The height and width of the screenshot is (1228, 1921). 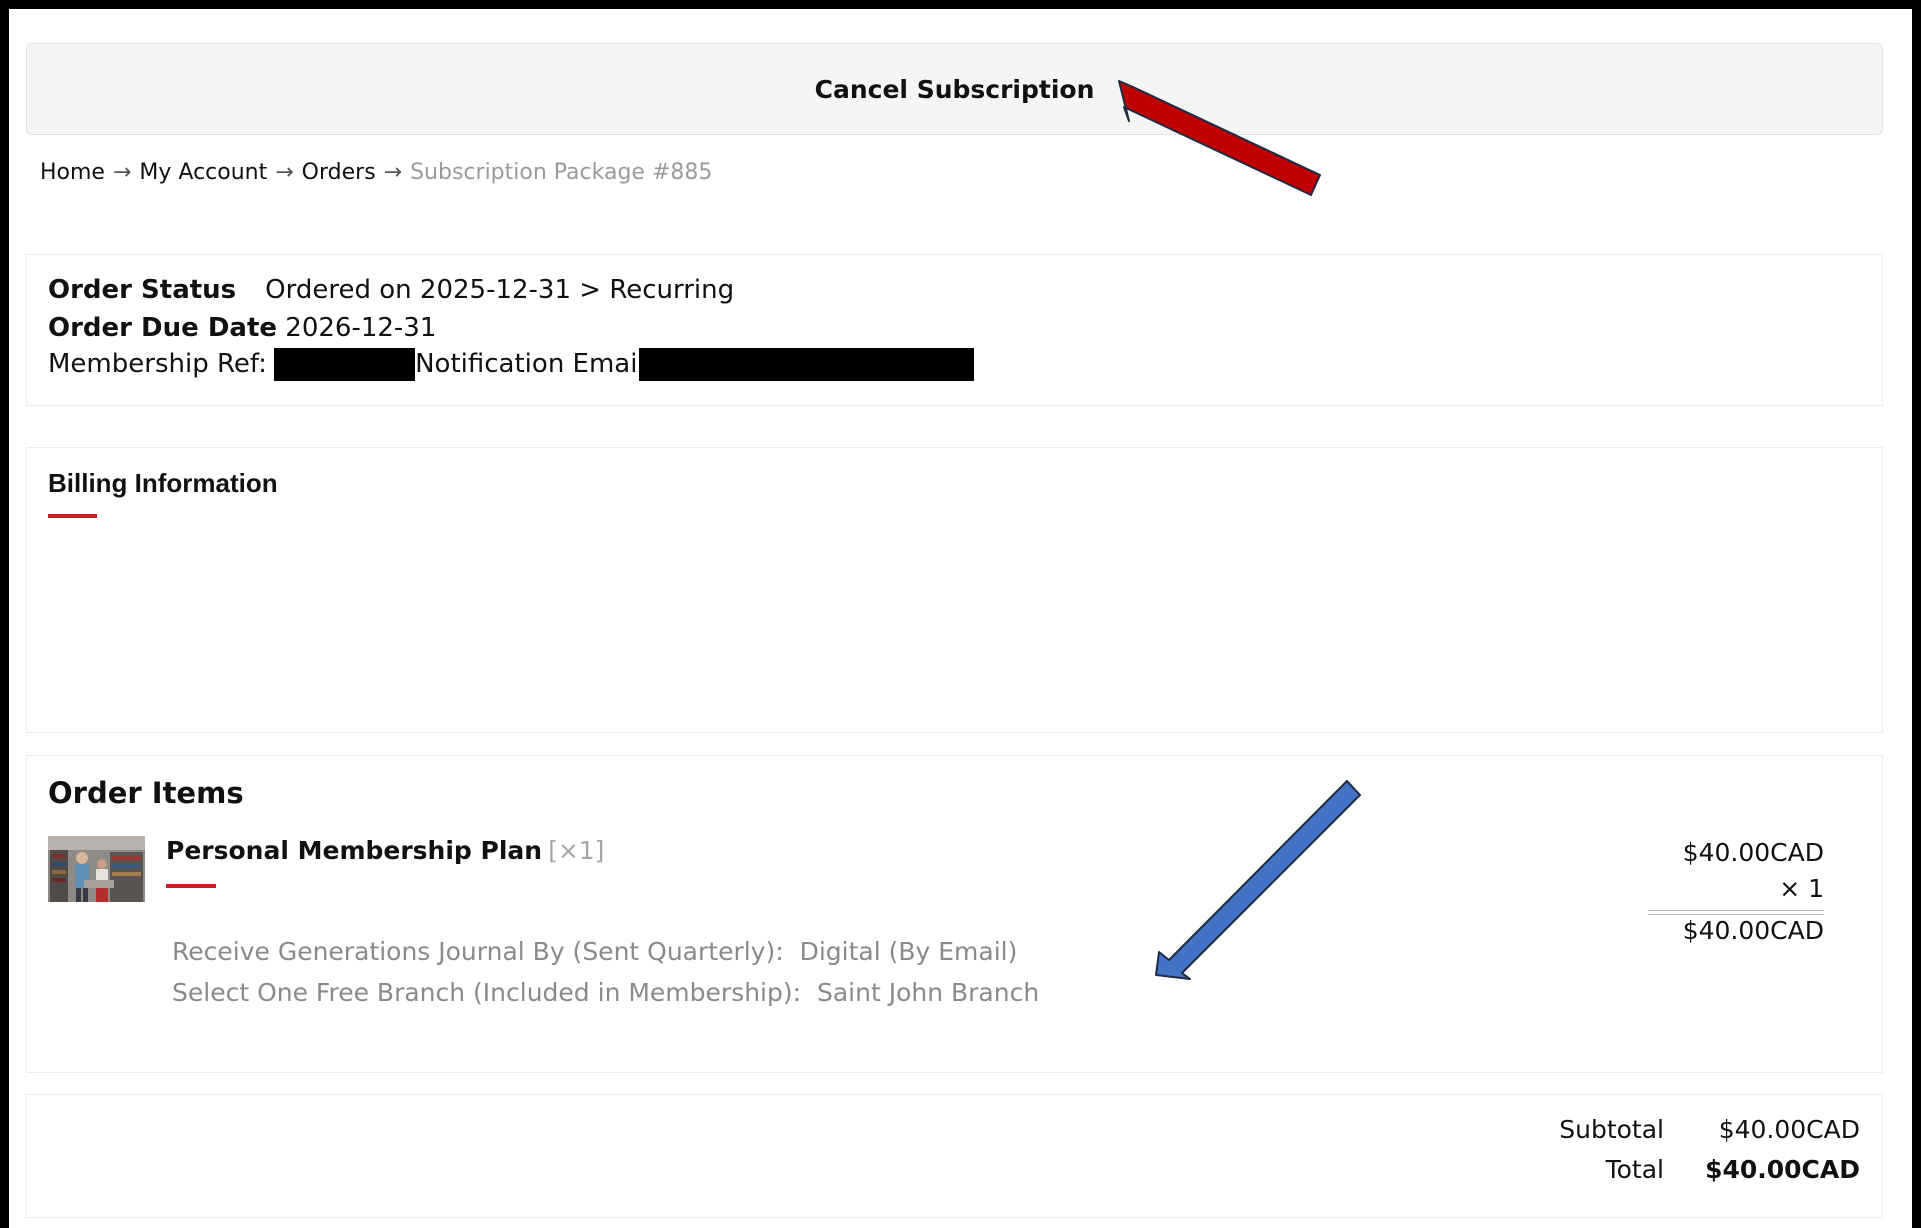 What do you see at coordinates (561, 172) in the screenshot?
I see `breadcrumb-current: Subscription Package #885` at bounding box center [561, 172].